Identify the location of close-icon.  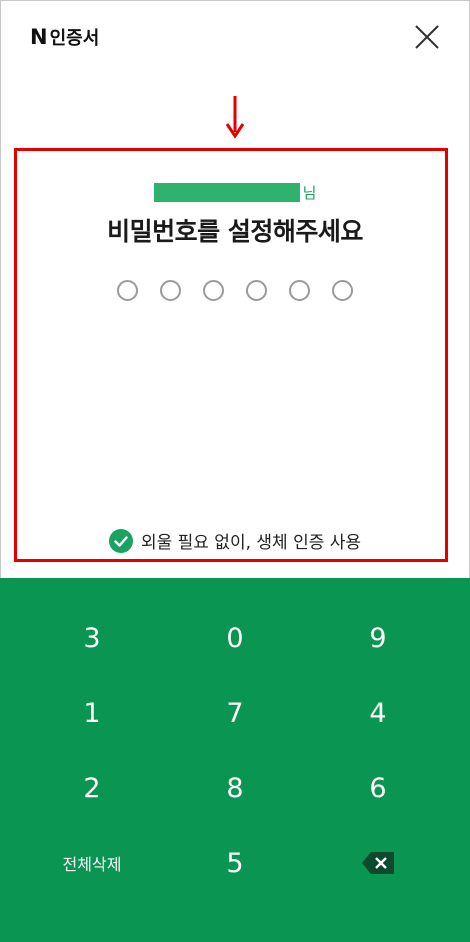
(427, 37).